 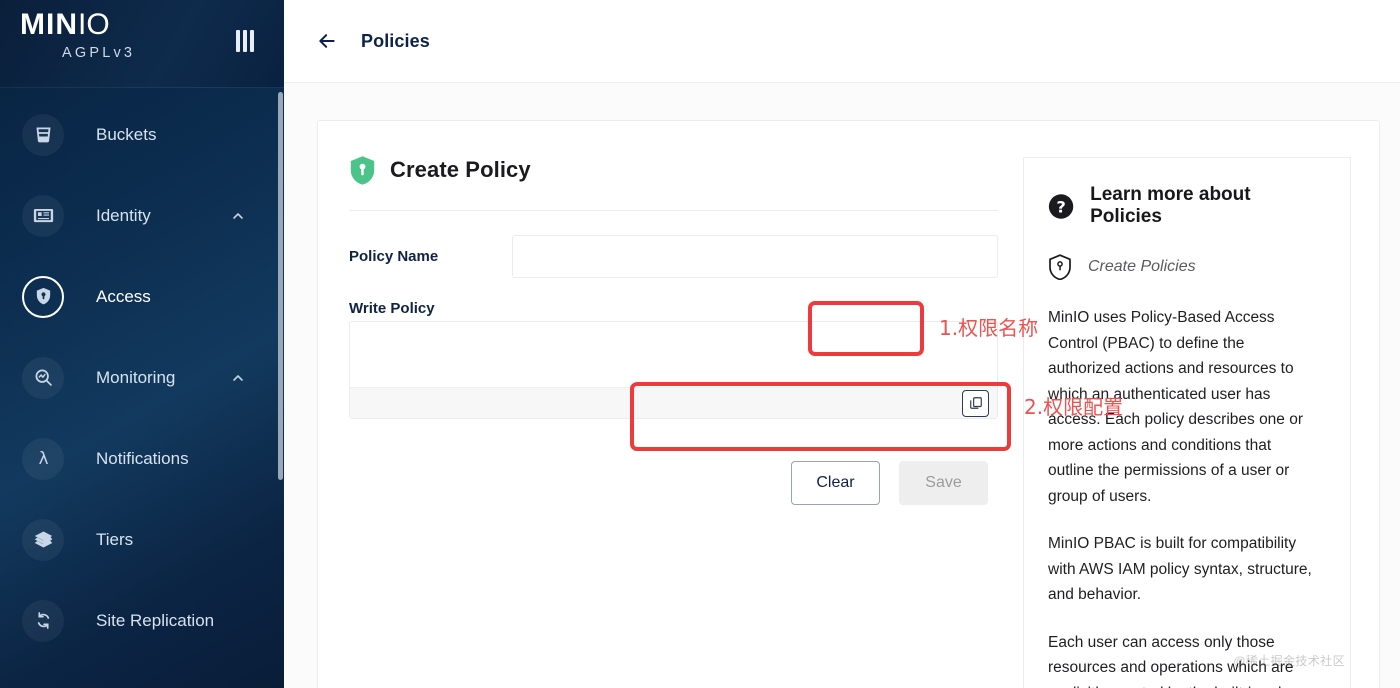 I want to click on sidebar-item-tiers: Tiers, so click(x=142, y=539).